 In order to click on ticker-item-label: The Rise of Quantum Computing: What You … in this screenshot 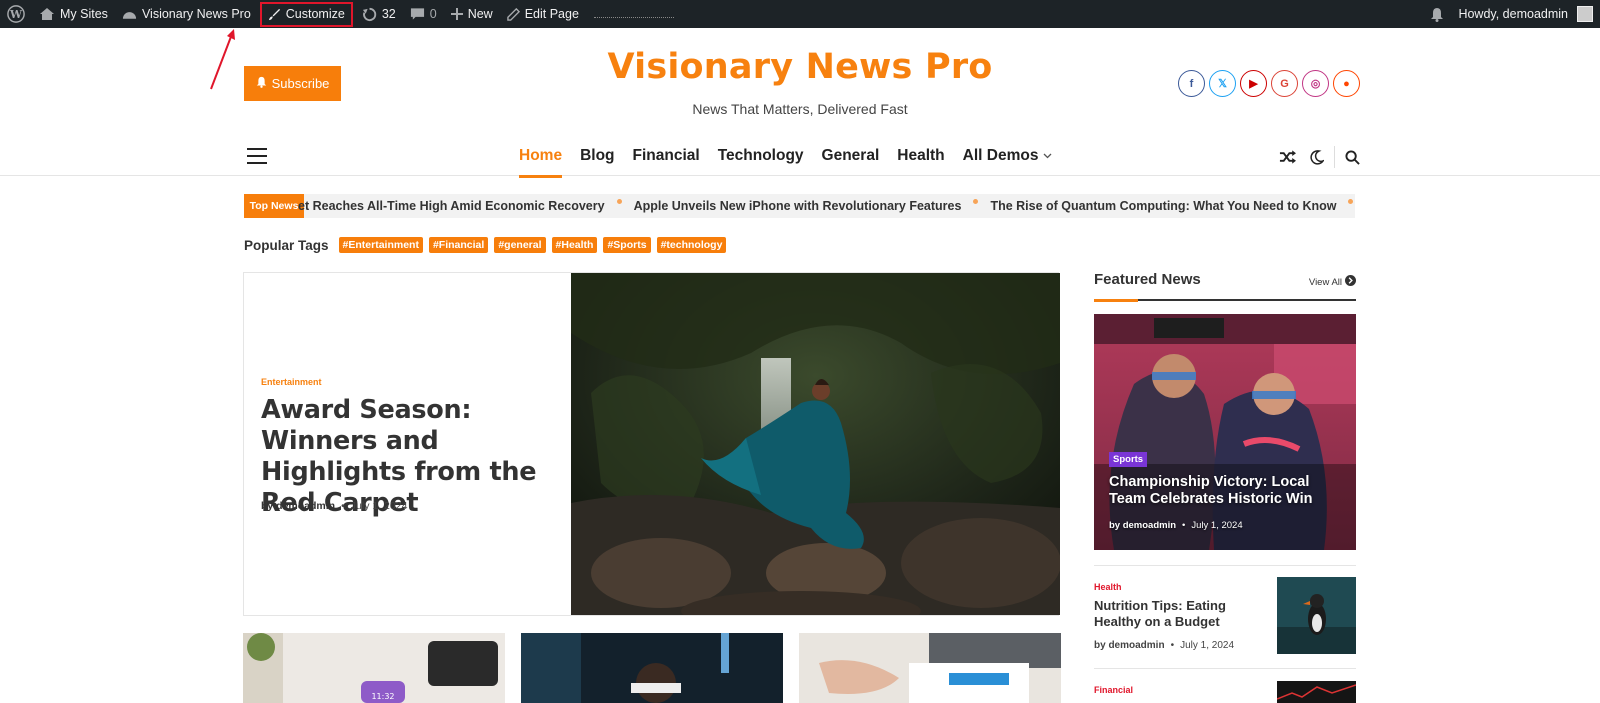, I will do `click(1163, 206)`.